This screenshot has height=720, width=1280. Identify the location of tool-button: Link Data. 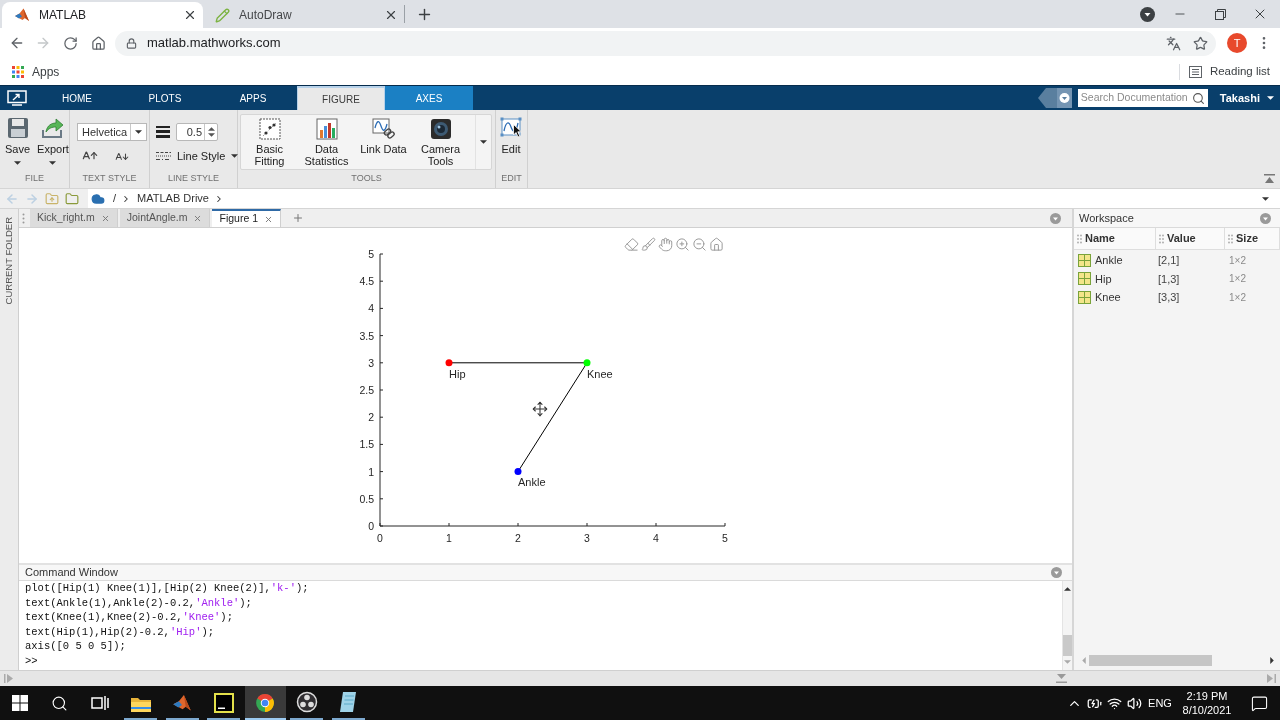
(383, 142).